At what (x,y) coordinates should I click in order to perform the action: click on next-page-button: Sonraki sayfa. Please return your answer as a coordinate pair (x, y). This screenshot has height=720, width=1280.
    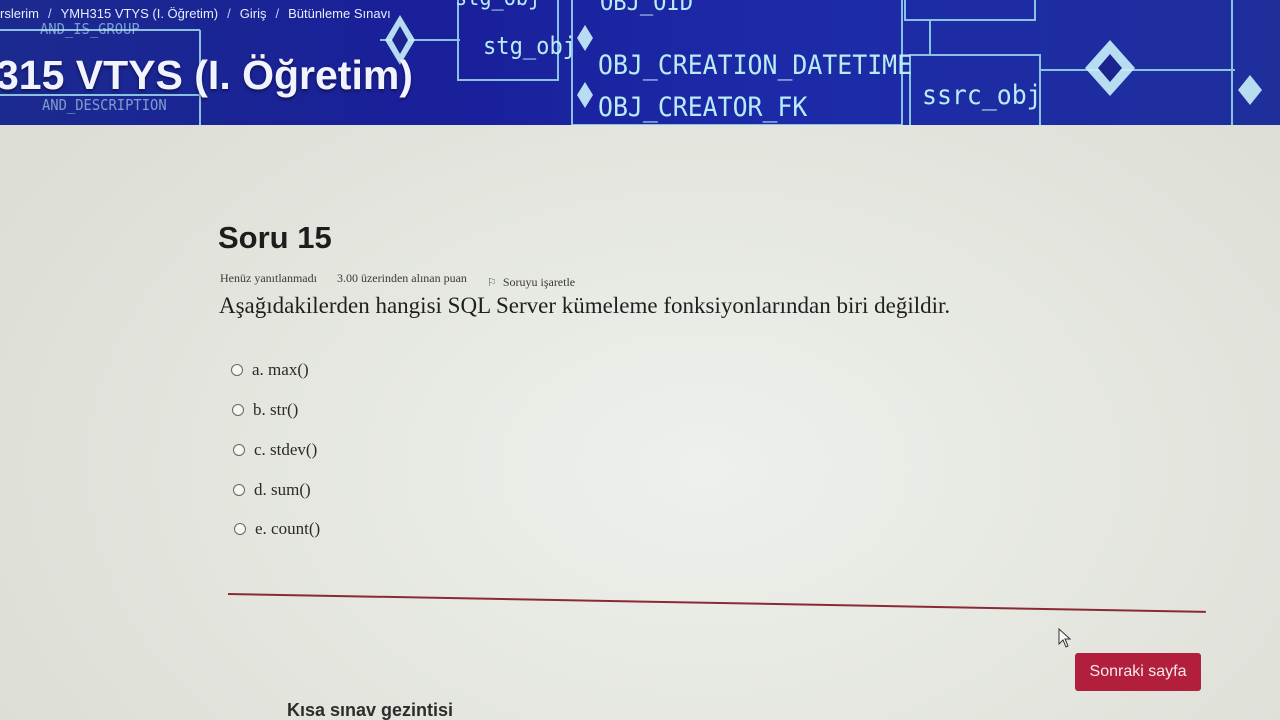
    Looking at the image, I should click on (1138, 672).